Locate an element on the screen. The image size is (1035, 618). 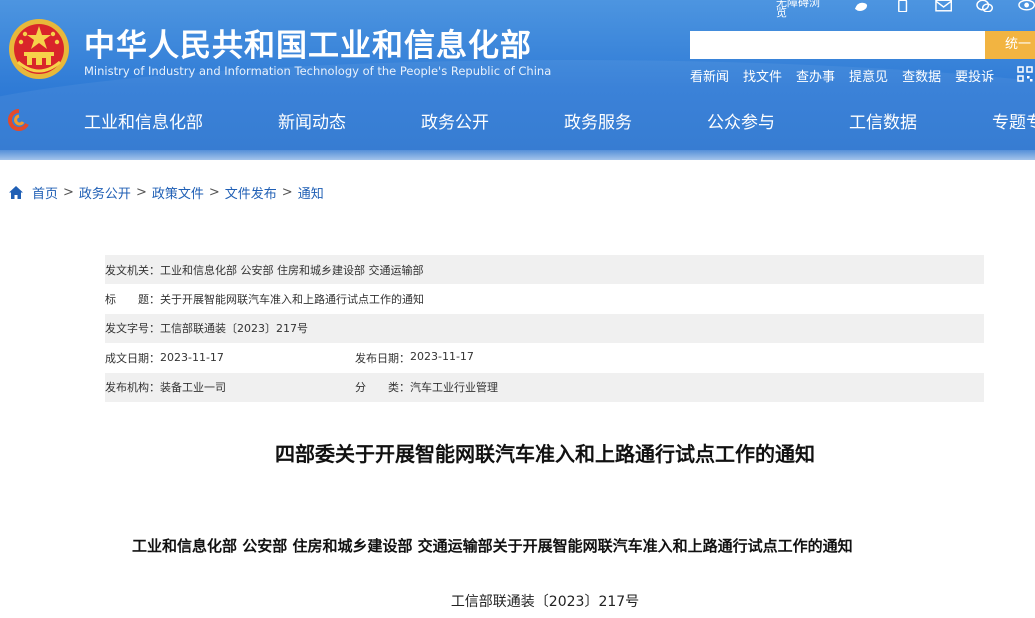
quick-link-data: 查数据 is located at coordinates (921, 75).